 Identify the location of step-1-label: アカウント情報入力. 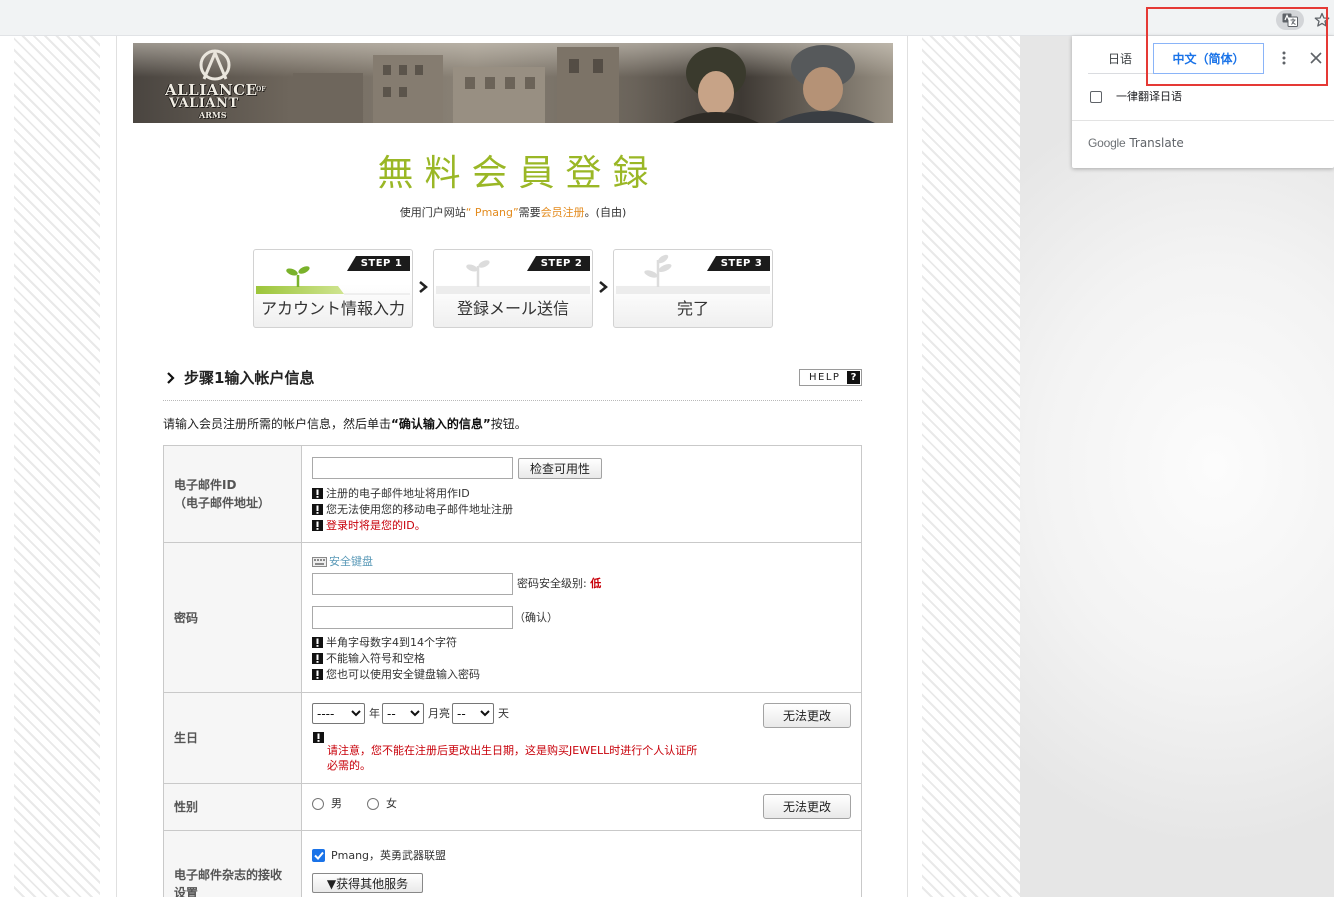
(332, 308).